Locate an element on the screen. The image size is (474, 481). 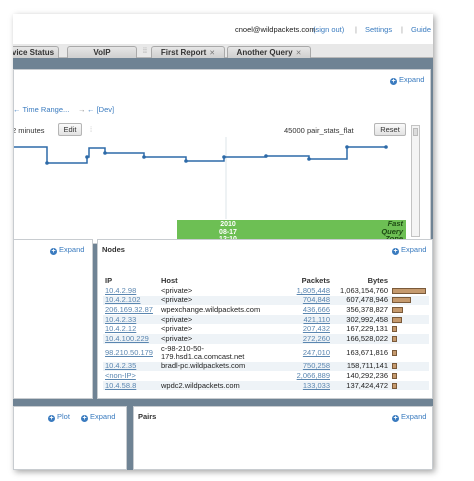
packets-cell: 421,110 is located at coordinates (305, 319).